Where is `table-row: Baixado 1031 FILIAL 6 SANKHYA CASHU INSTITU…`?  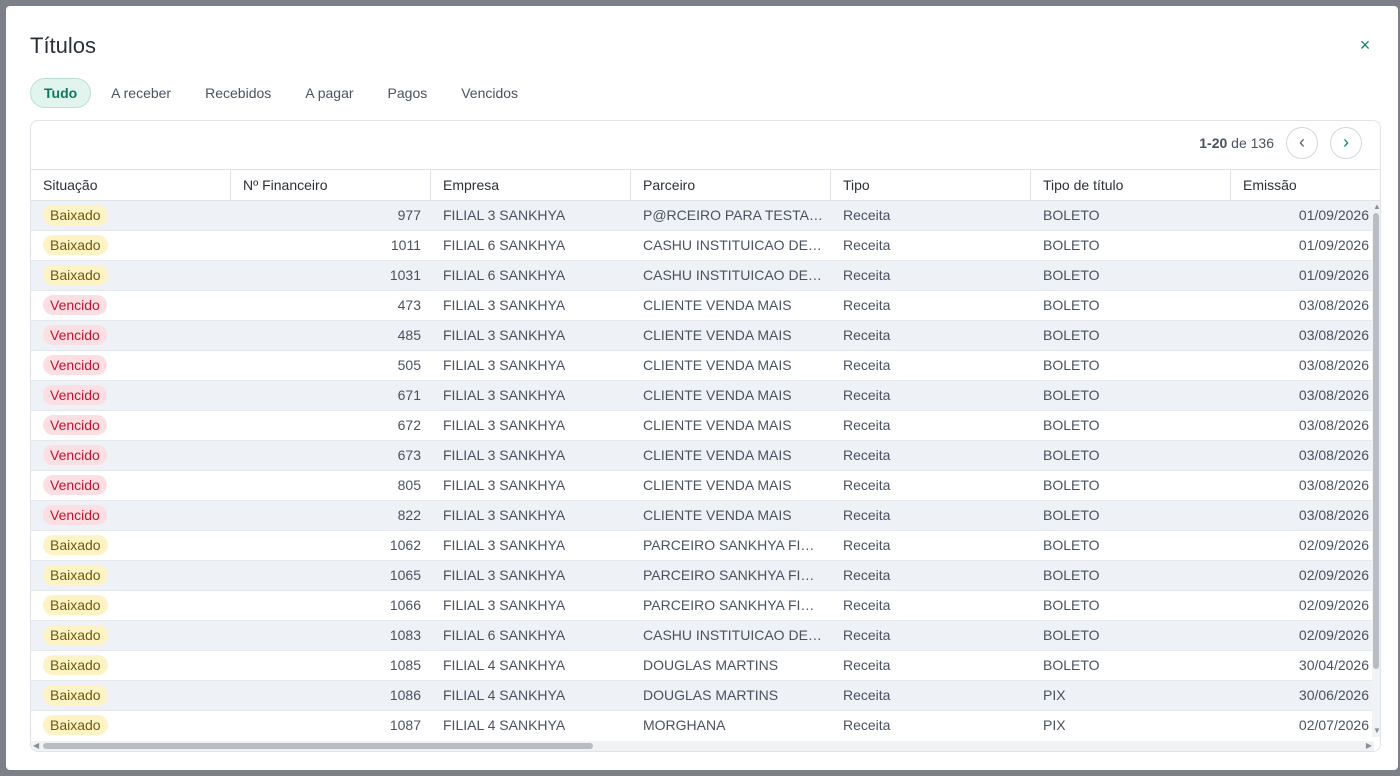 table-row: Baixado 1031 FILIAL 6 SANKHYA CASHU INSTITU… is located at coordinates (702, 276).